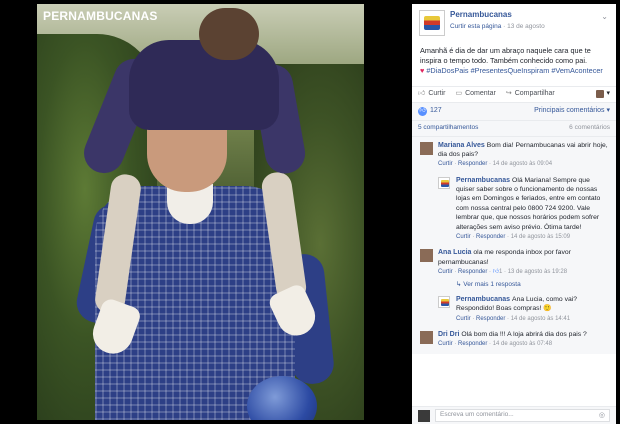 The height and width of the screenshot is (424, 620). I want to click on chevron-down-icon: ▾, so click(608, 94).